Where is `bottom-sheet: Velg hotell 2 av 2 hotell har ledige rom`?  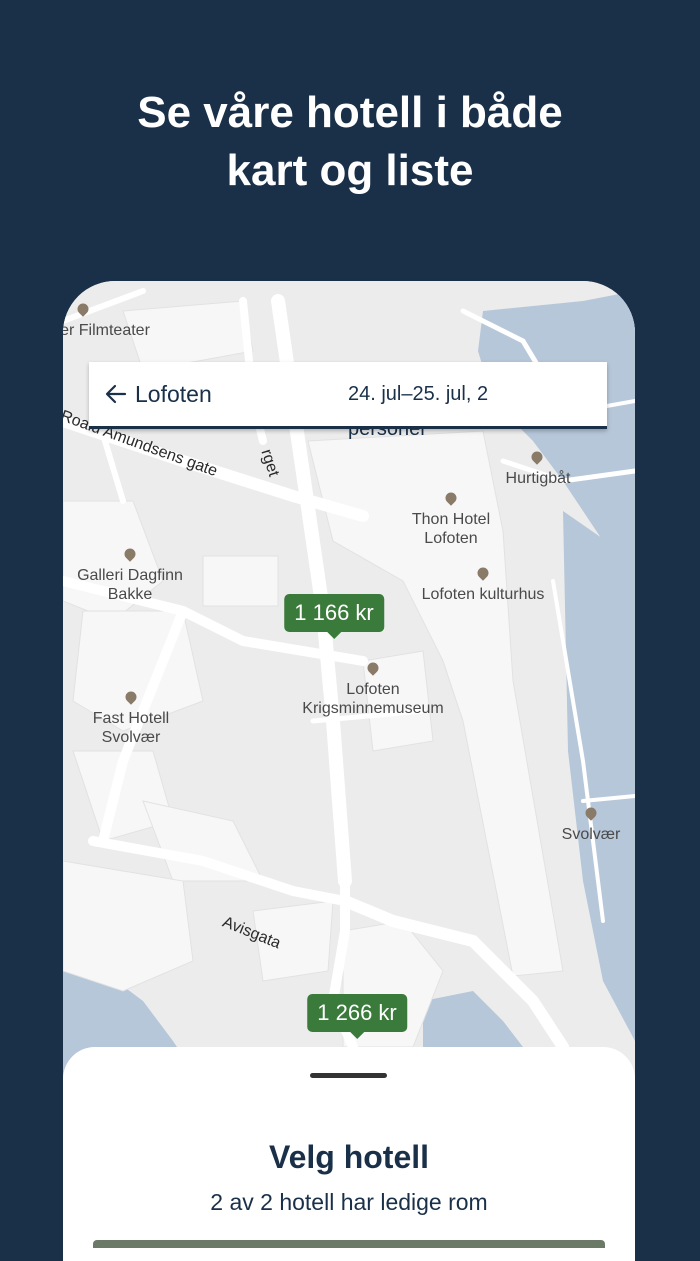 bottom-sheet: Velg hotell 2 av 2 hotell har ledige rom is located at coordinates (349, 1154).